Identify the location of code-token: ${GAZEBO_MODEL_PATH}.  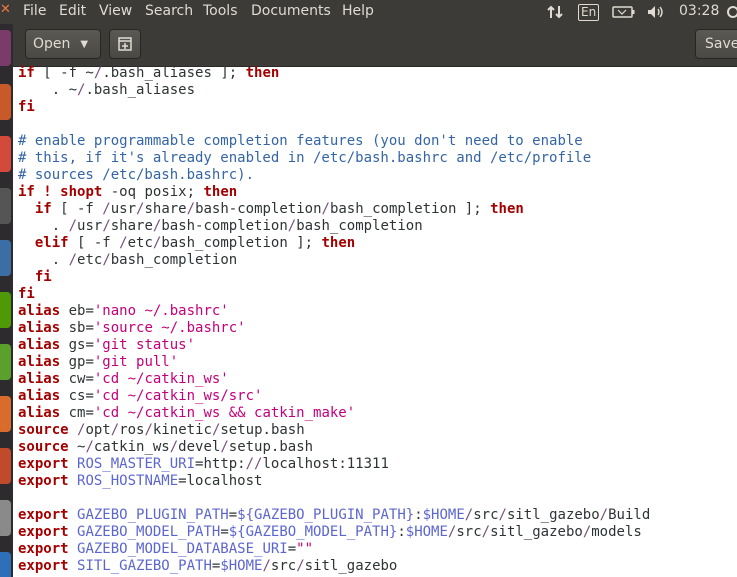
(313, 532).